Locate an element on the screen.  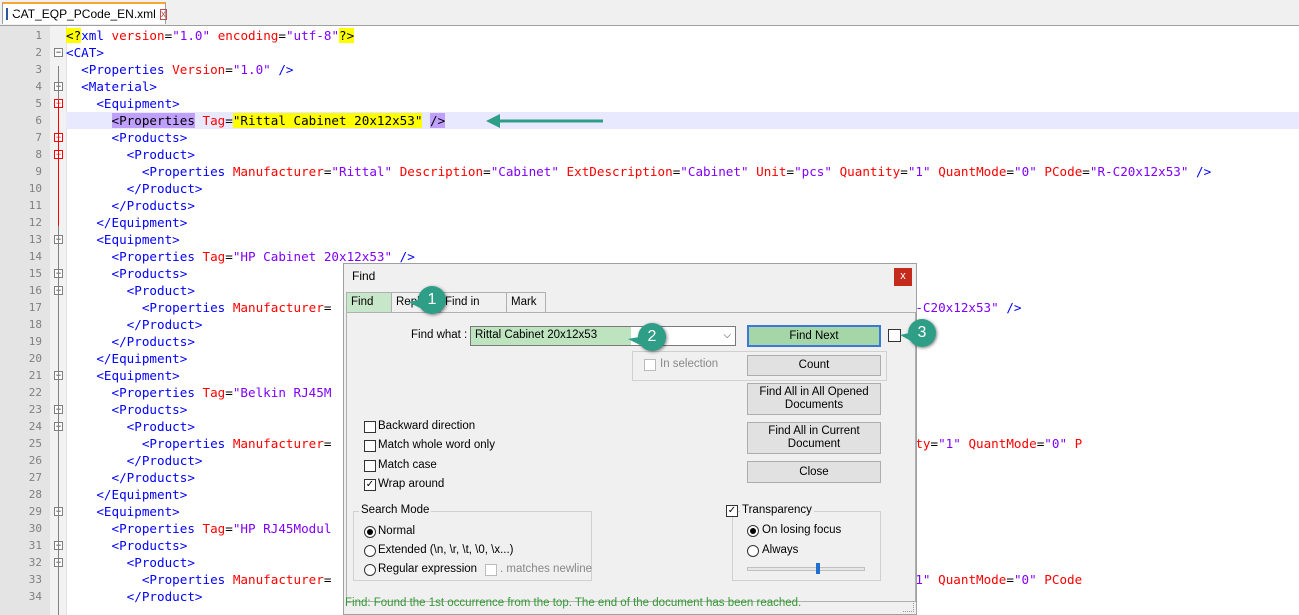
code-token: ExtDescription is located at coordinates (619, 171).